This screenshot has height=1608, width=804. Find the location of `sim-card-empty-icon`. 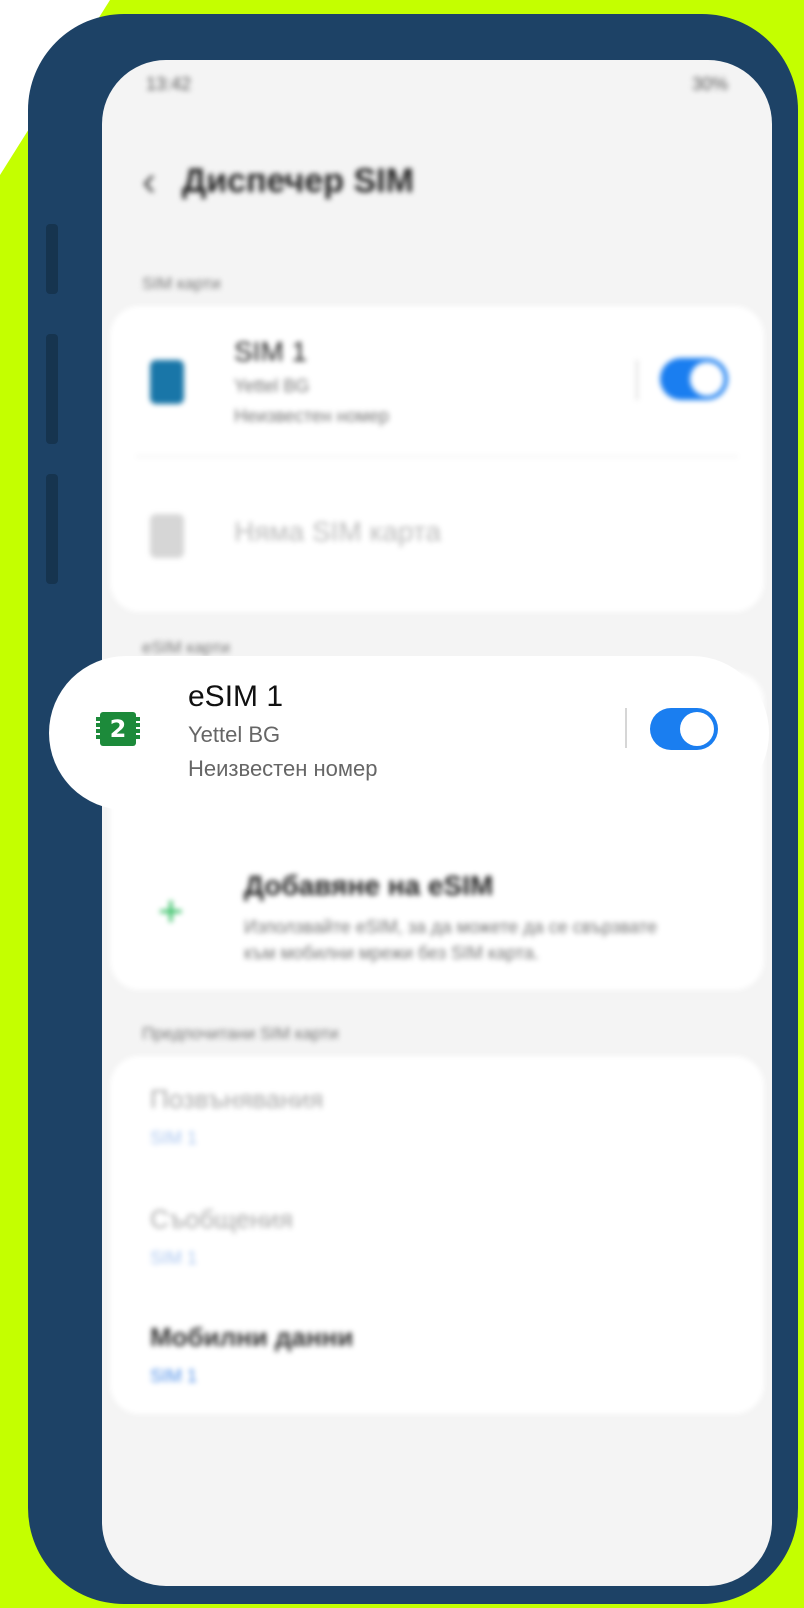

sim-card-empty-icon is located at coordinates (167, 536).